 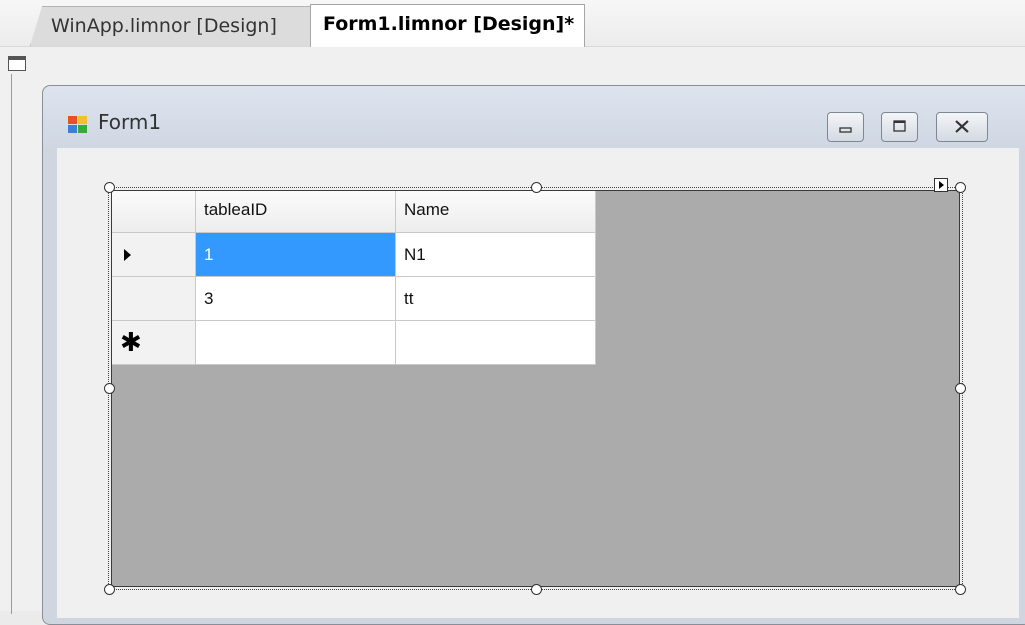 What do you see at coordinates (209, 254) in the screenshot?
I see `cell-value: 1` at bounding box center [209, 254].